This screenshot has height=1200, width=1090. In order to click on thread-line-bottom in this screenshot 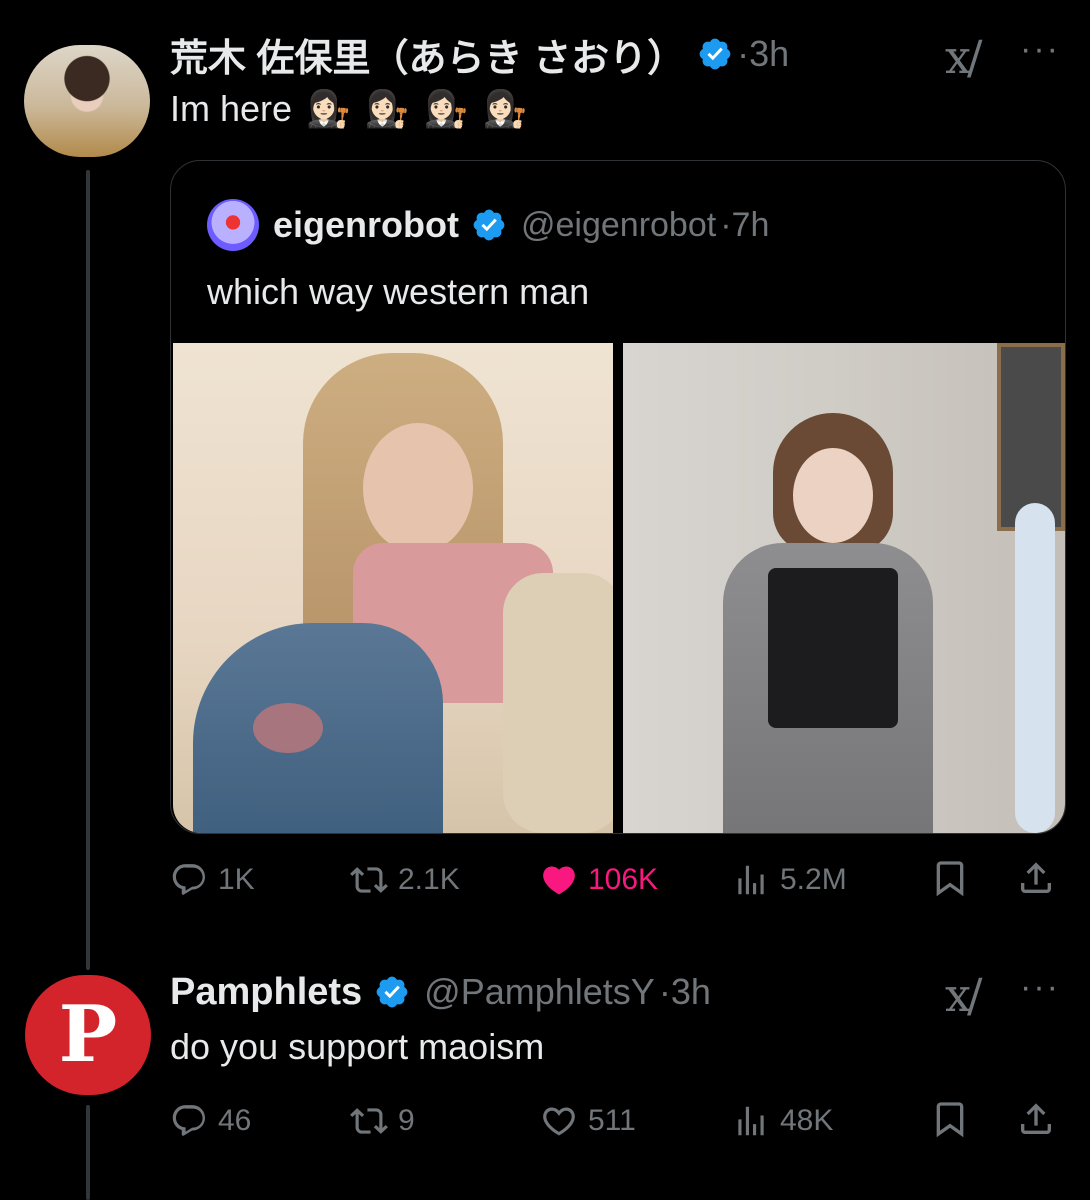, I will do `click(88, 1152)`.